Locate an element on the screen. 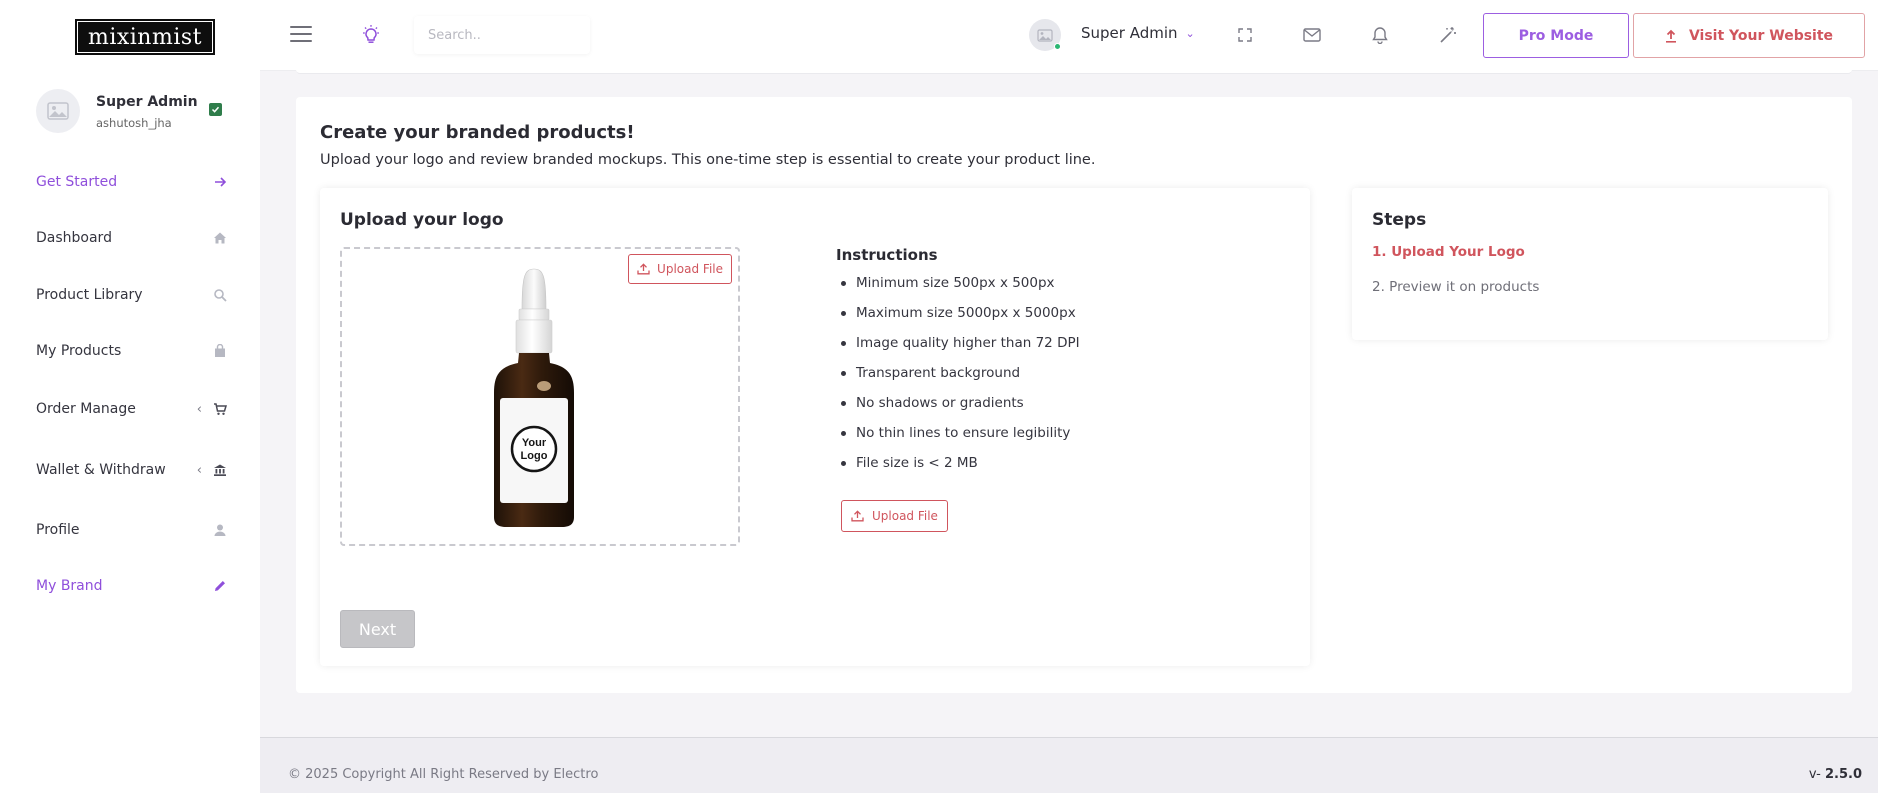 The height and width of the screenshot is (793, 1878). instruction-item: Image quality higher than 72 DPI is located at coordinates (958, 350).